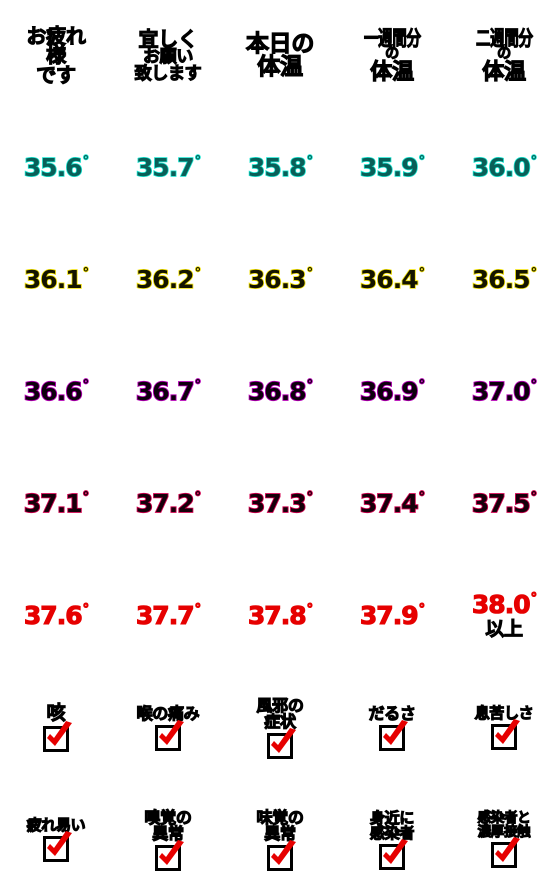 This screenshot has height=896, width=560. What do you see at coordinates (165, 167) in the screenshot?
I see `temperature-number: 35.7` at bounding box center [165, 167].